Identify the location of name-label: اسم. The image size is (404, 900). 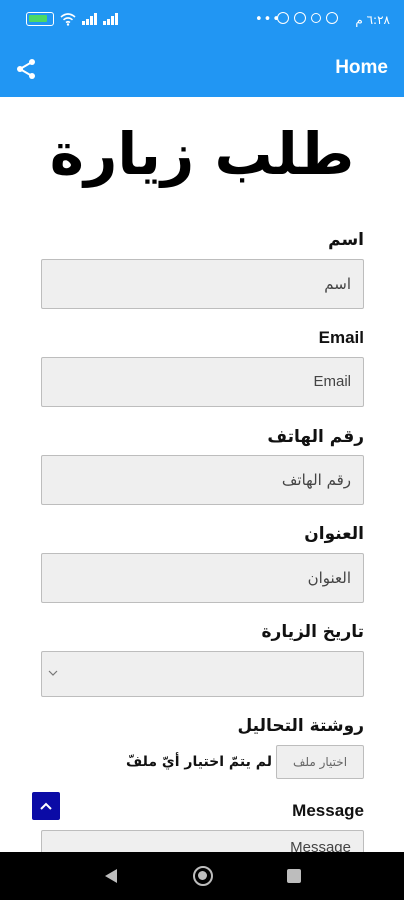
(346, 240).